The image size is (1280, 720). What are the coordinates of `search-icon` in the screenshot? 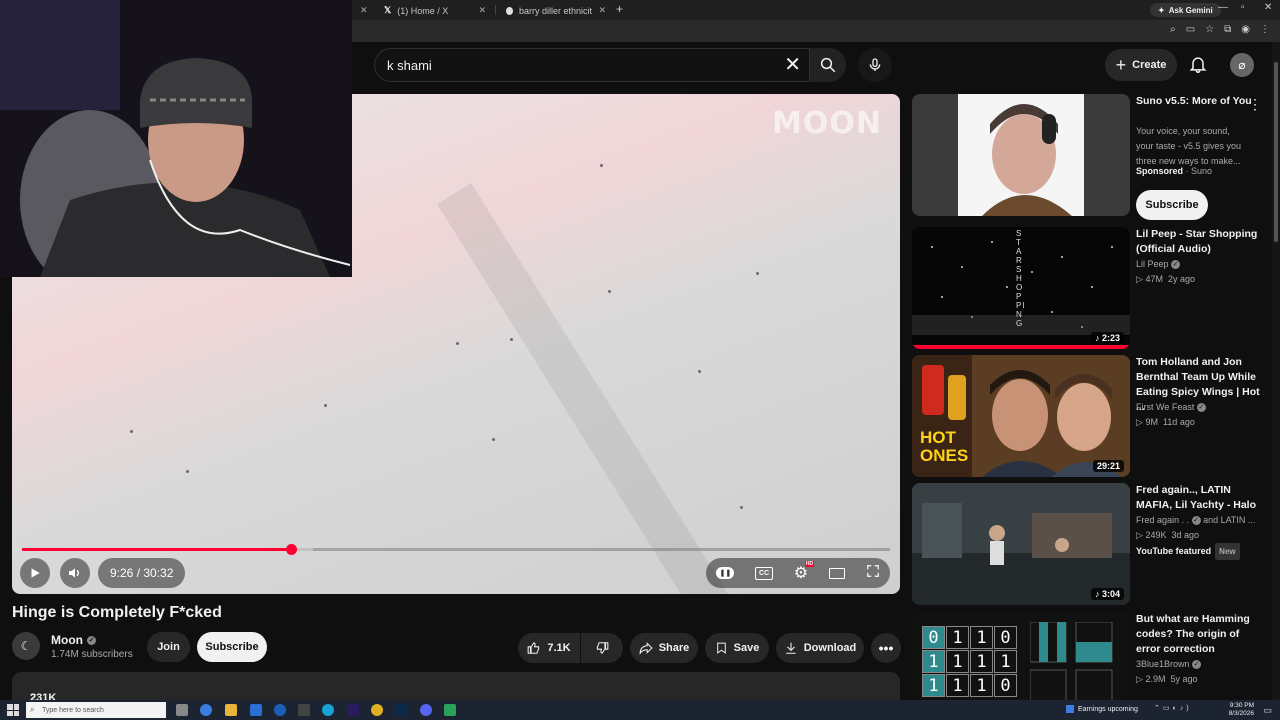 It's located at (828, 65).